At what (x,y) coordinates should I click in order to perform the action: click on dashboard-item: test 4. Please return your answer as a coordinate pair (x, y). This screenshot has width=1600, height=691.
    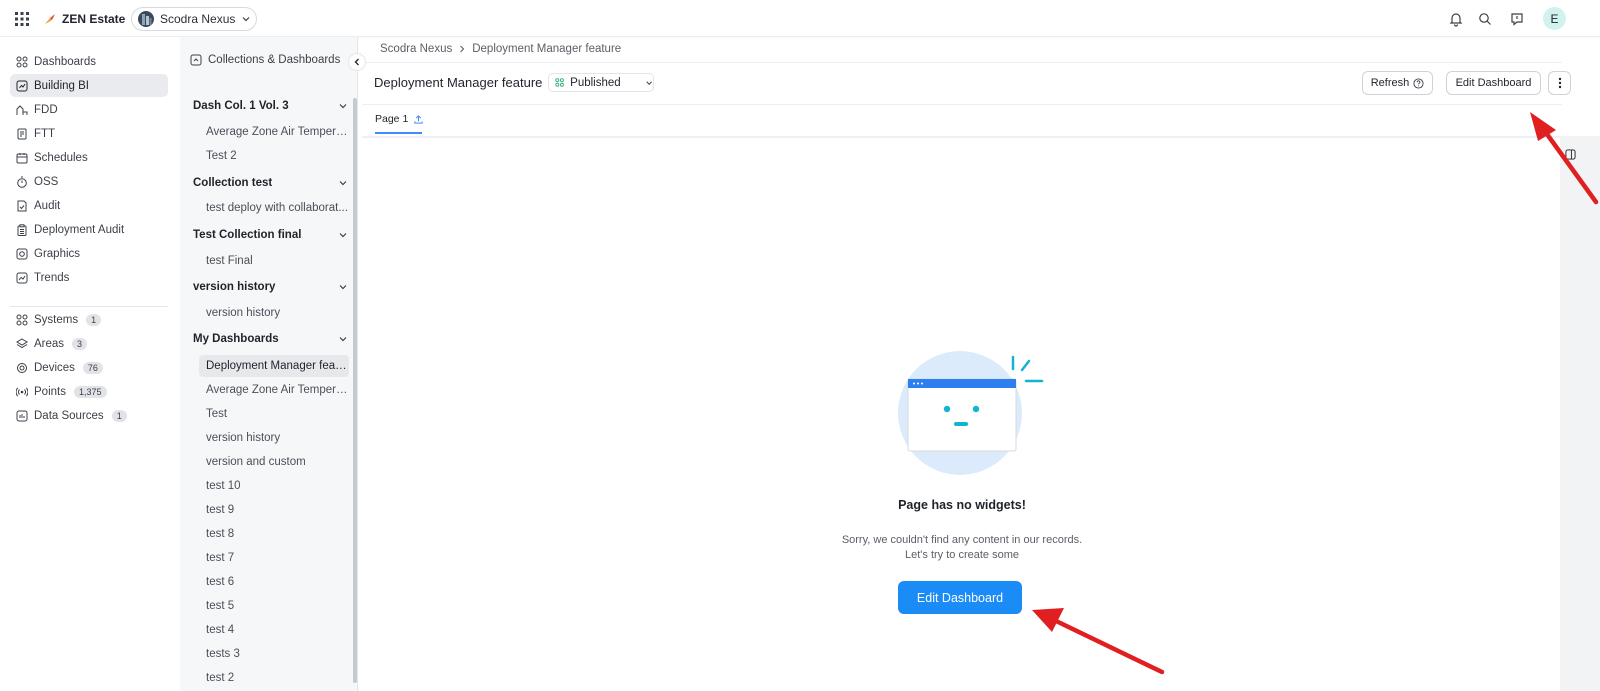
    Looking at the image, I should click on (274, 630).